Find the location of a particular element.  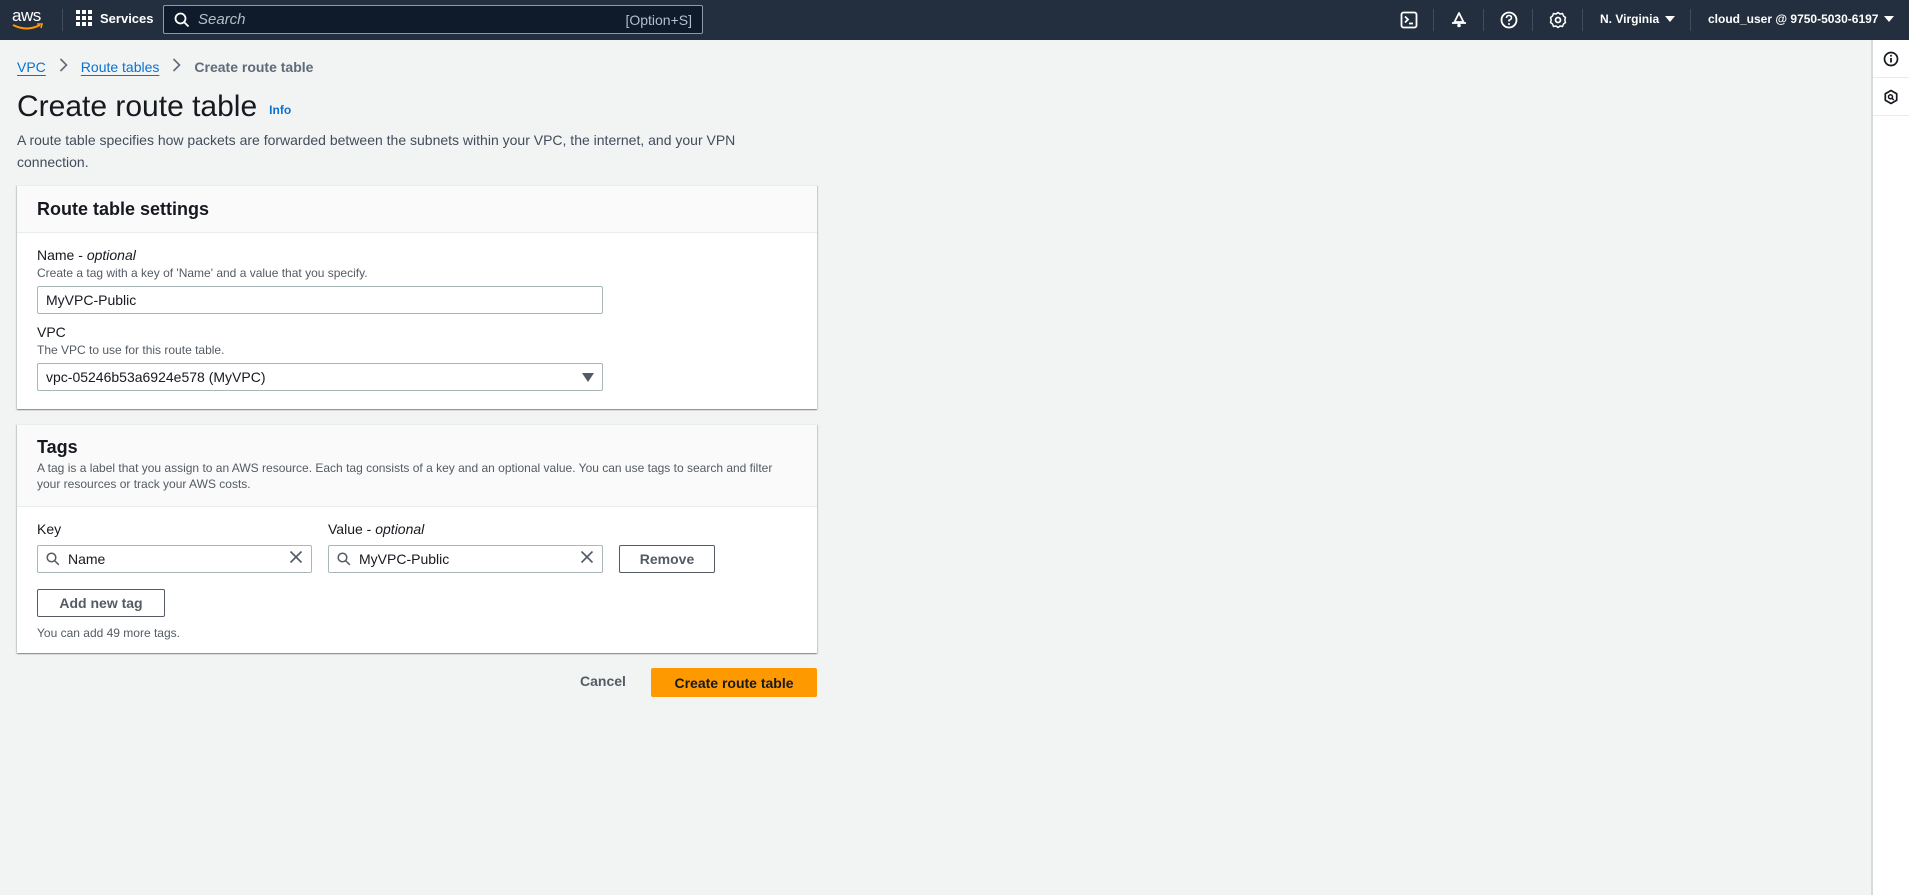

breadcrumb-link-vpc: VPC is located at coordinates (31, 67).